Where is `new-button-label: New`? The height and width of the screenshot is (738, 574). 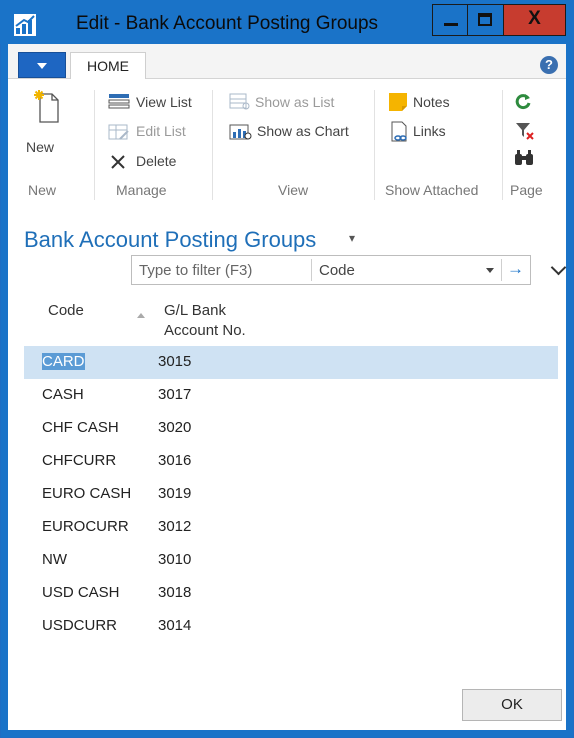
new-button-label: New is located at coordinates (40, 147).